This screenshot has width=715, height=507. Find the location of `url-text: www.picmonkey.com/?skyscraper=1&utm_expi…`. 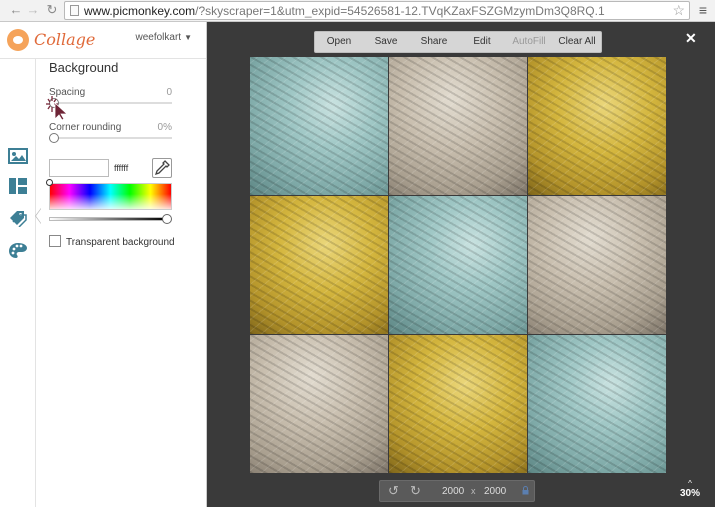

url-text: www.picmonkey.com/?skyscraper=1&utm_expi… is located at coordinates (344, 11).